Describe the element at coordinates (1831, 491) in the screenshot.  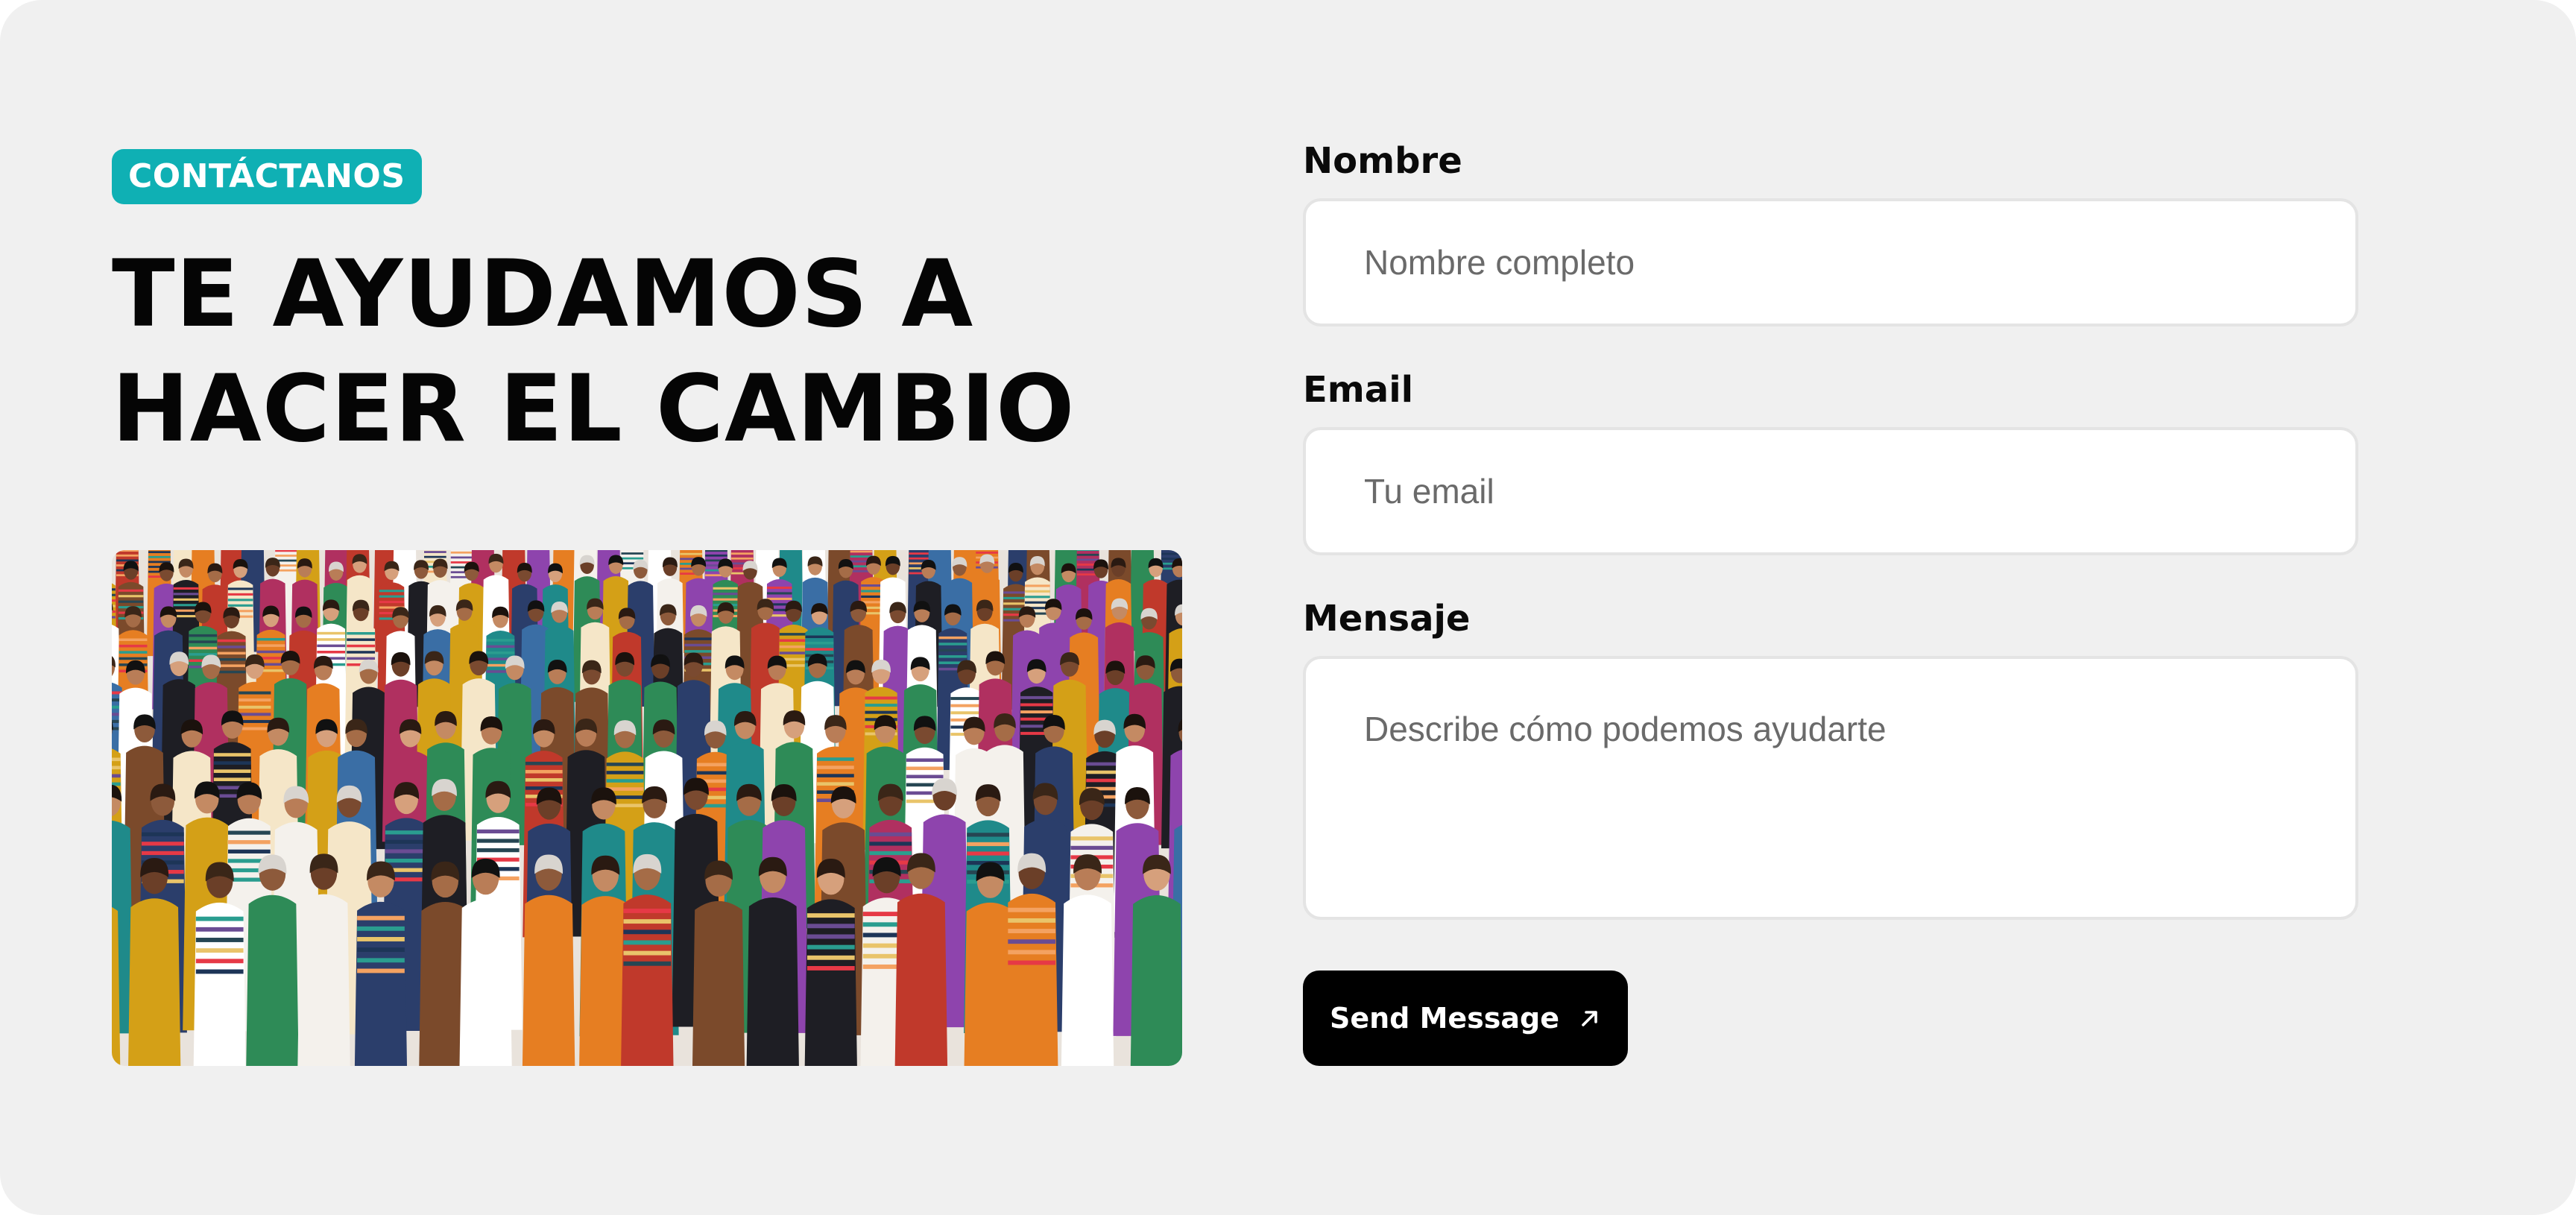
I see `email-input` at that location.